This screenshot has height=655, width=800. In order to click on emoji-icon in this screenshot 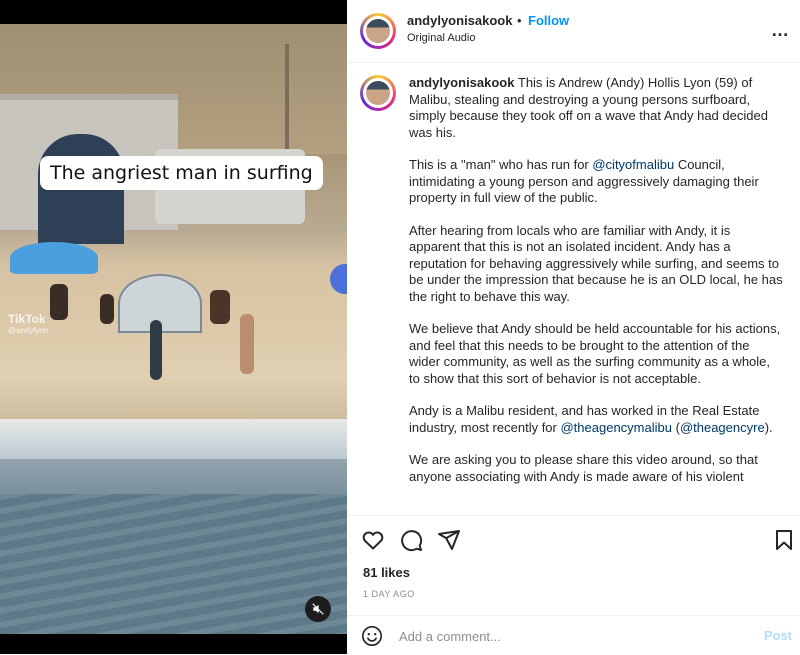, I will do `click(372, 636)`.